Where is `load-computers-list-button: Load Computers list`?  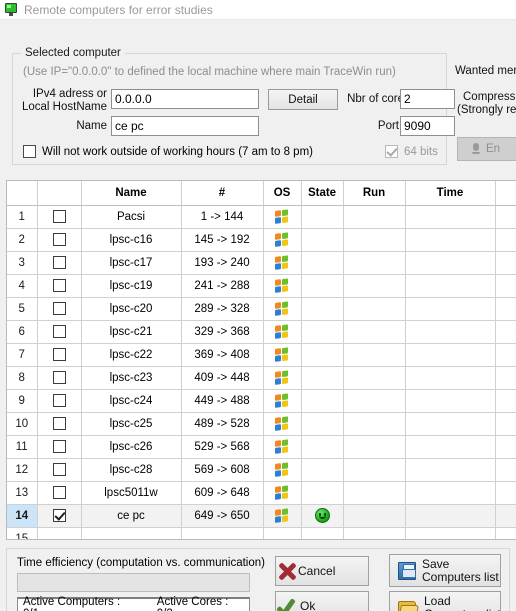
load-computers-list-button: Load Computers list is located at coordinates (445, 601).